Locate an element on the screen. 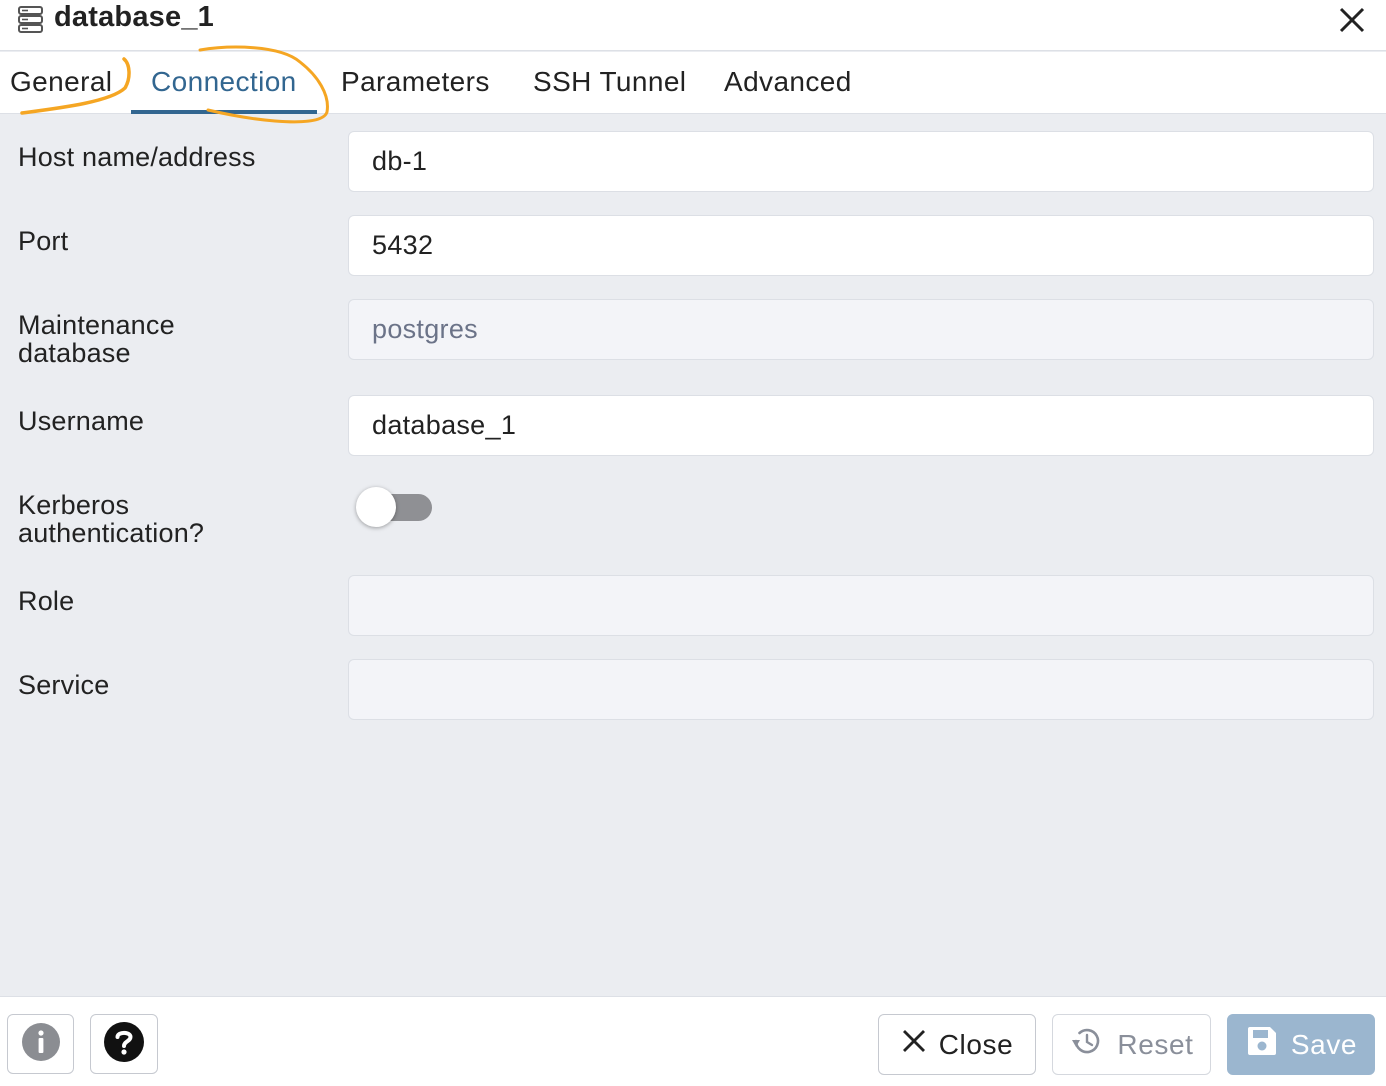 Image resolution: width=1386 pixels, height=1086 pixels. info-icon is located at coordinates (41, 1044).